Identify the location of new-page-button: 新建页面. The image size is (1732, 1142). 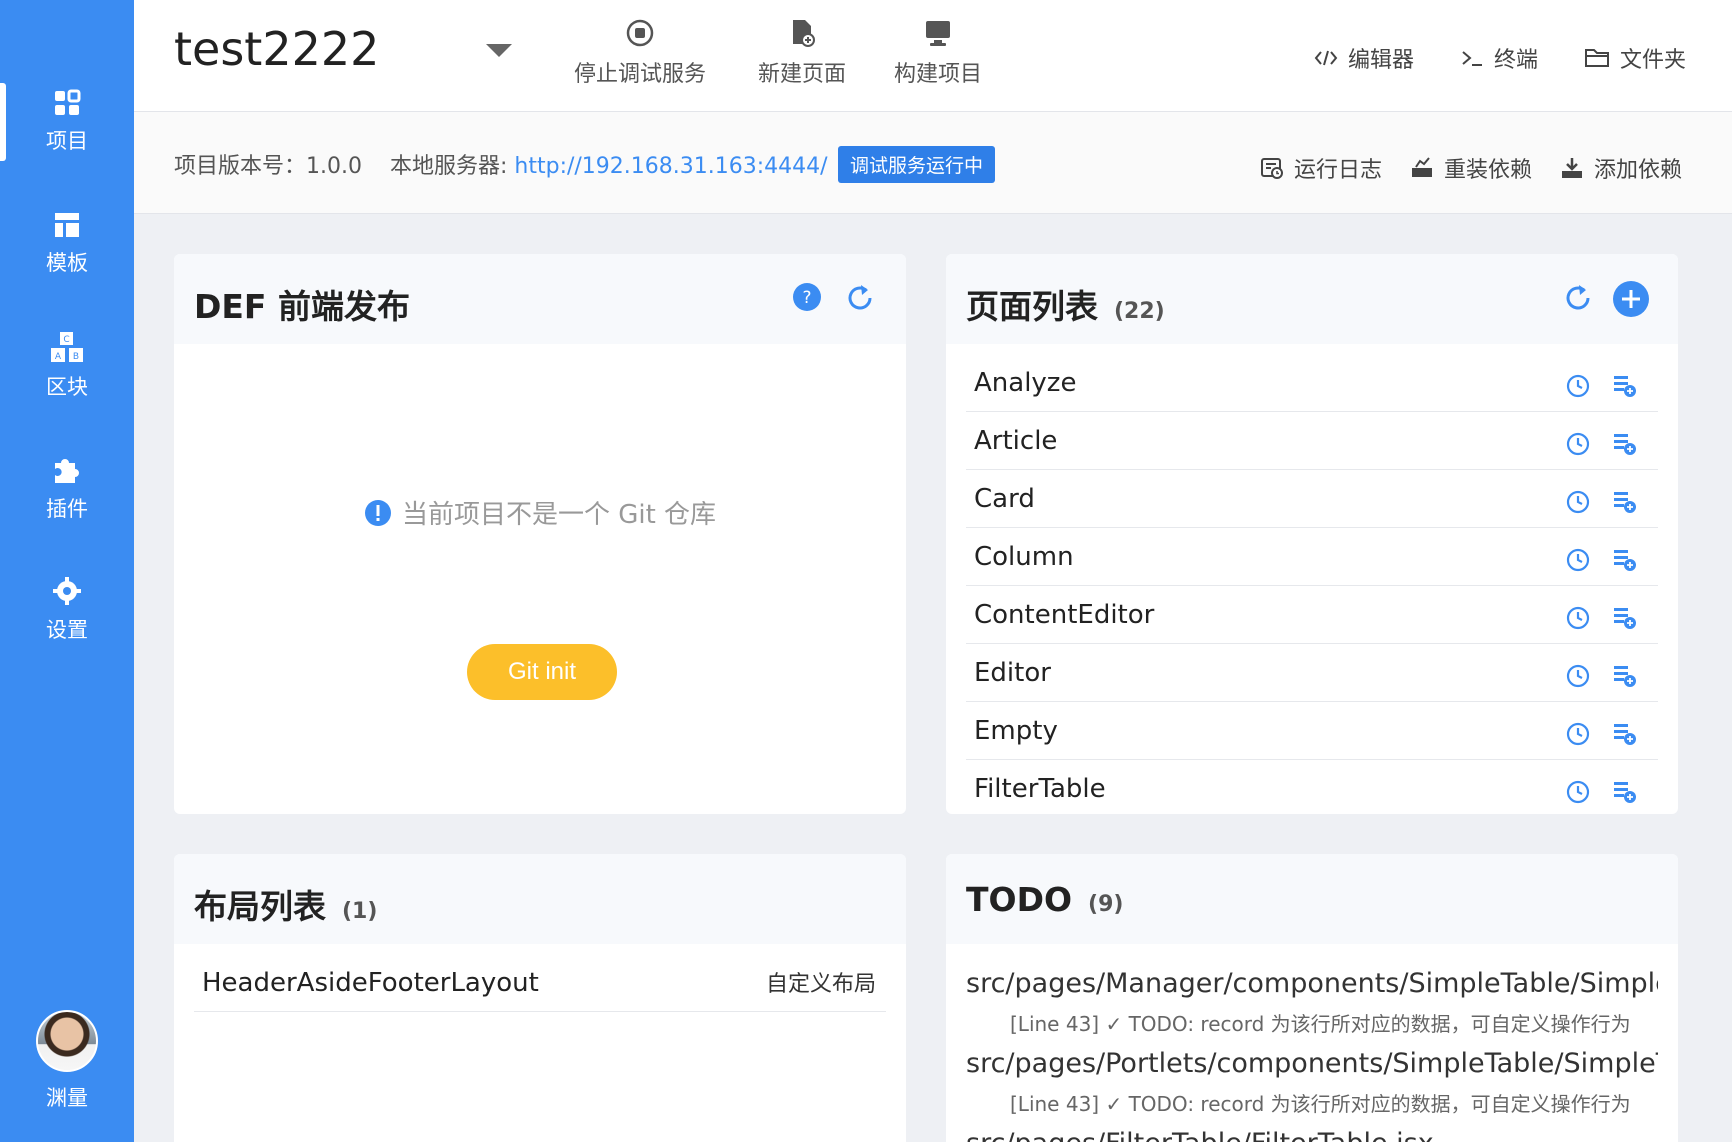
(802, 53).